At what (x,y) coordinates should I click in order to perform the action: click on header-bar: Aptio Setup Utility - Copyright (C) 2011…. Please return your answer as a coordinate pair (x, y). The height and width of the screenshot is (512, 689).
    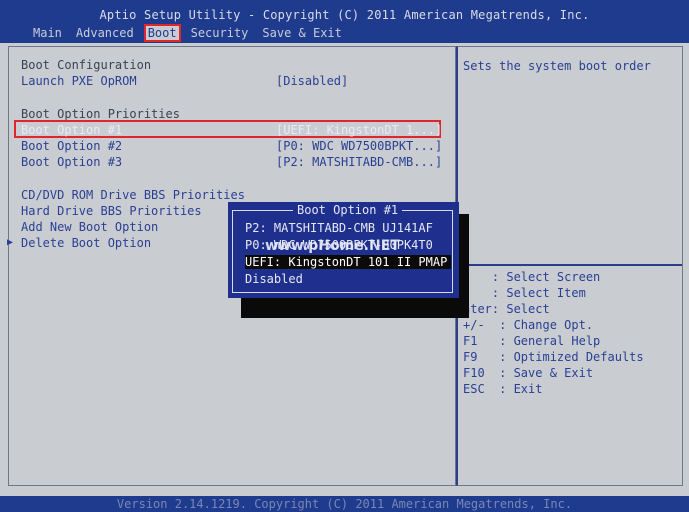
    Looking at the image, I should click on (344, 21).